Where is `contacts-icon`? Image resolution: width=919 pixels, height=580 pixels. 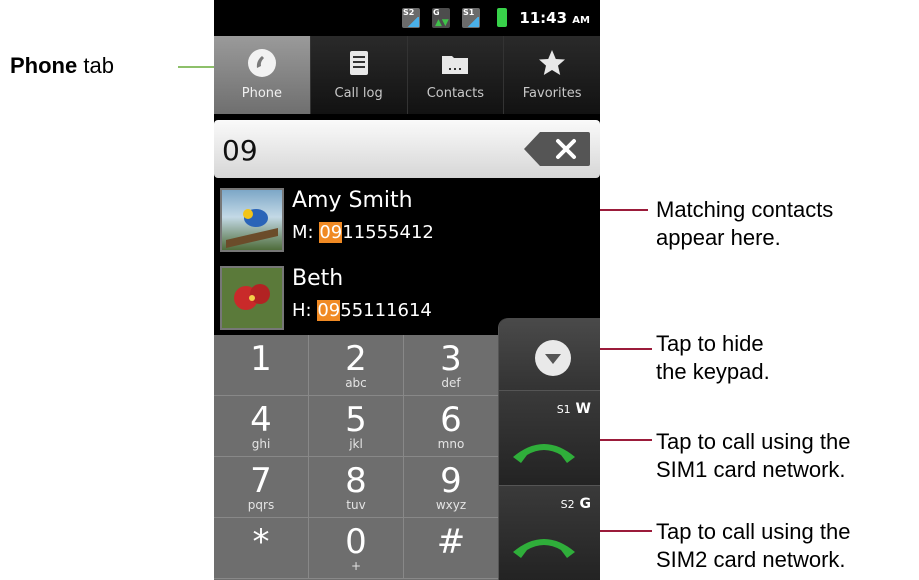 contacts-icon is located at coordinates (455, 63).